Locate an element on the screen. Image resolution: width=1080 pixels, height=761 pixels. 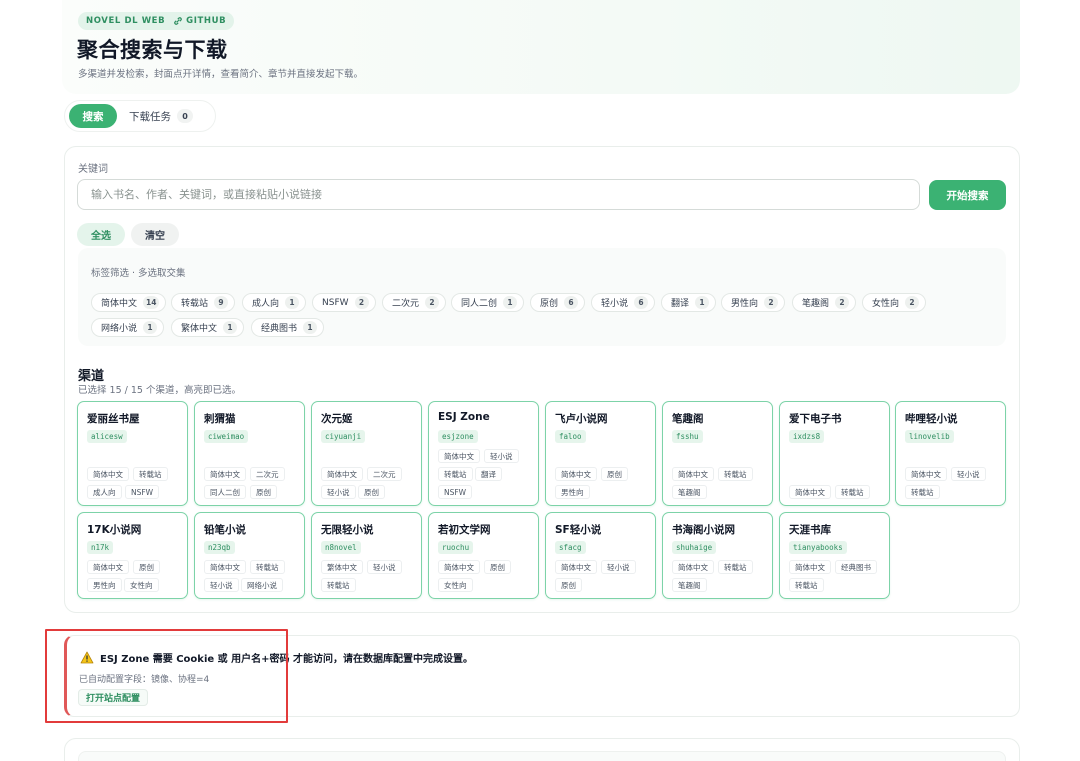
channel-tag: 笔趣阁 is located at coordinates (689, 585).